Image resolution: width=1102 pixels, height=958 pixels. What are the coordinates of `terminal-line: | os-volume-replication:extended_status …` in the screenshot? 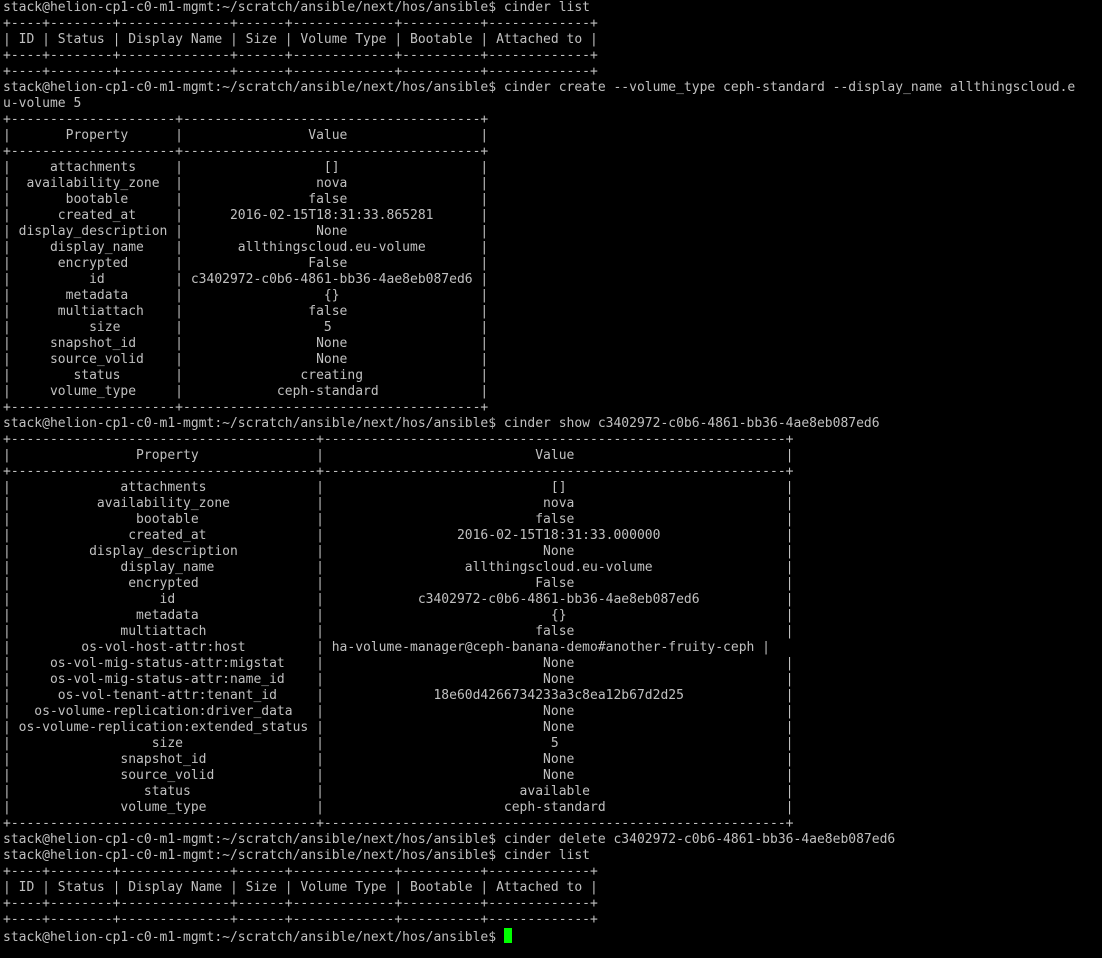 It's located at (398, 727).